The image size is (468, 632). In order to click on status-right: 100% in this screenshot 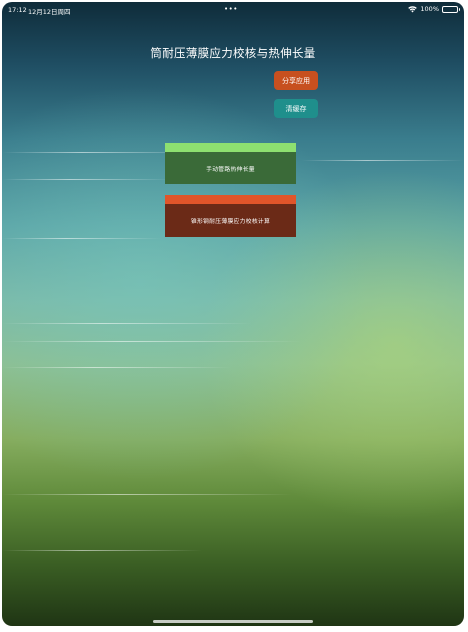, I will do `click(434, 9)`.